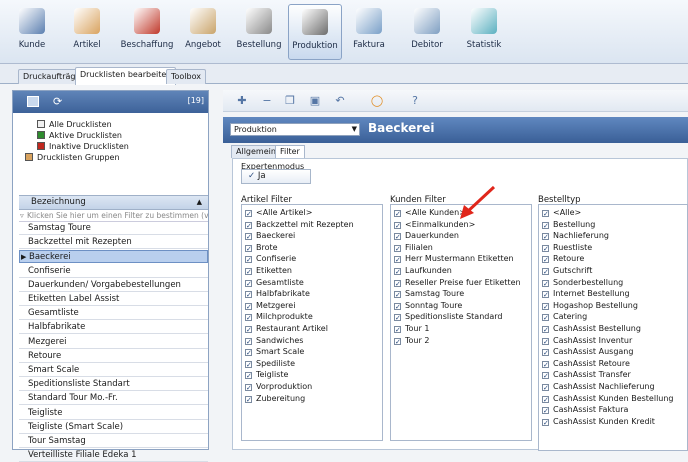 This screenshot has width=688, height=462. I want to click on checkbox-item: ✓ Hogashop Bestellung, so click(590, 305).